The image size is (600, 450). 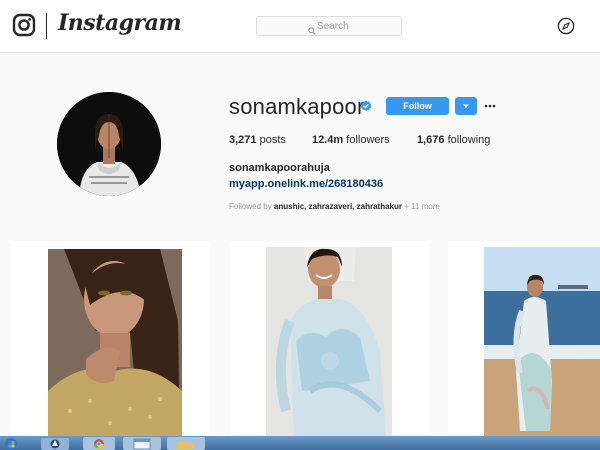 What do you see at coordinates (312, 31) in the screenshot?
I see `search-icon` at bounding box center [312, 31].